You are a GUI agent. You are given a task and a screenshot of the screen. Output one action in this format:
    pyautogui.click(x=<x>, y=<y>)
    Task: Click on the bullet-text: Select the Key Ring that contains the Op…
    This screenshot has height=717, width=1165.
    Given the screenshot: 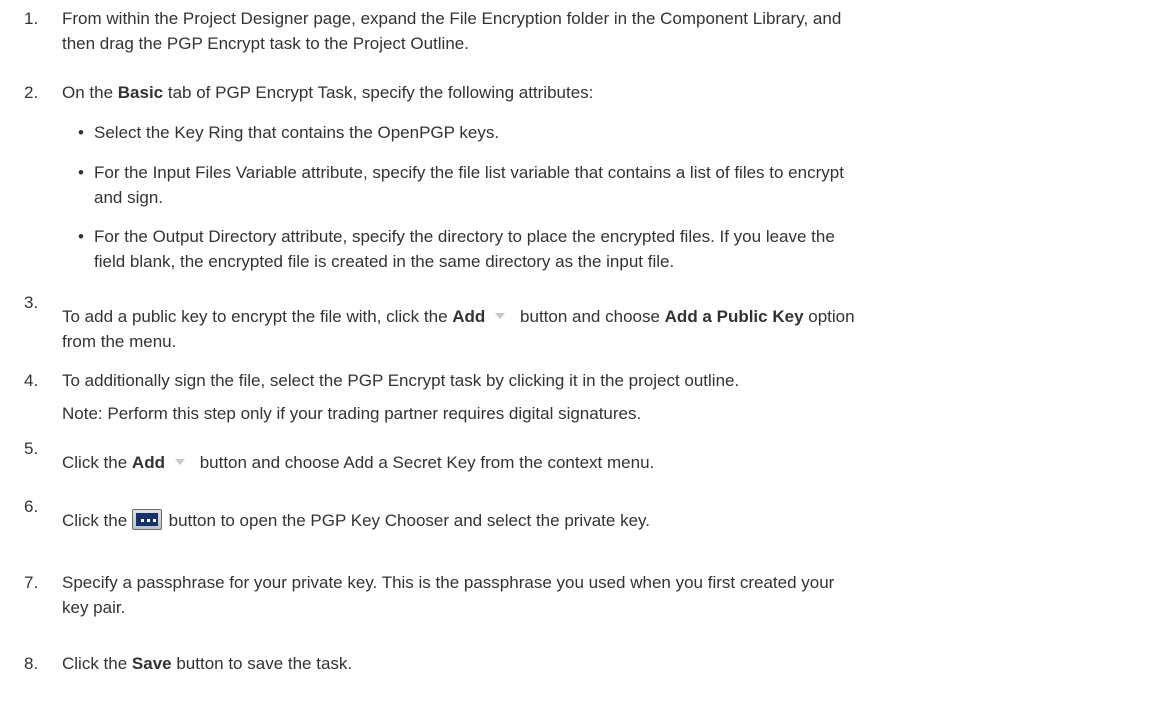 What is the action you would take?
    pyautogui.click(x=297, y=132)
    